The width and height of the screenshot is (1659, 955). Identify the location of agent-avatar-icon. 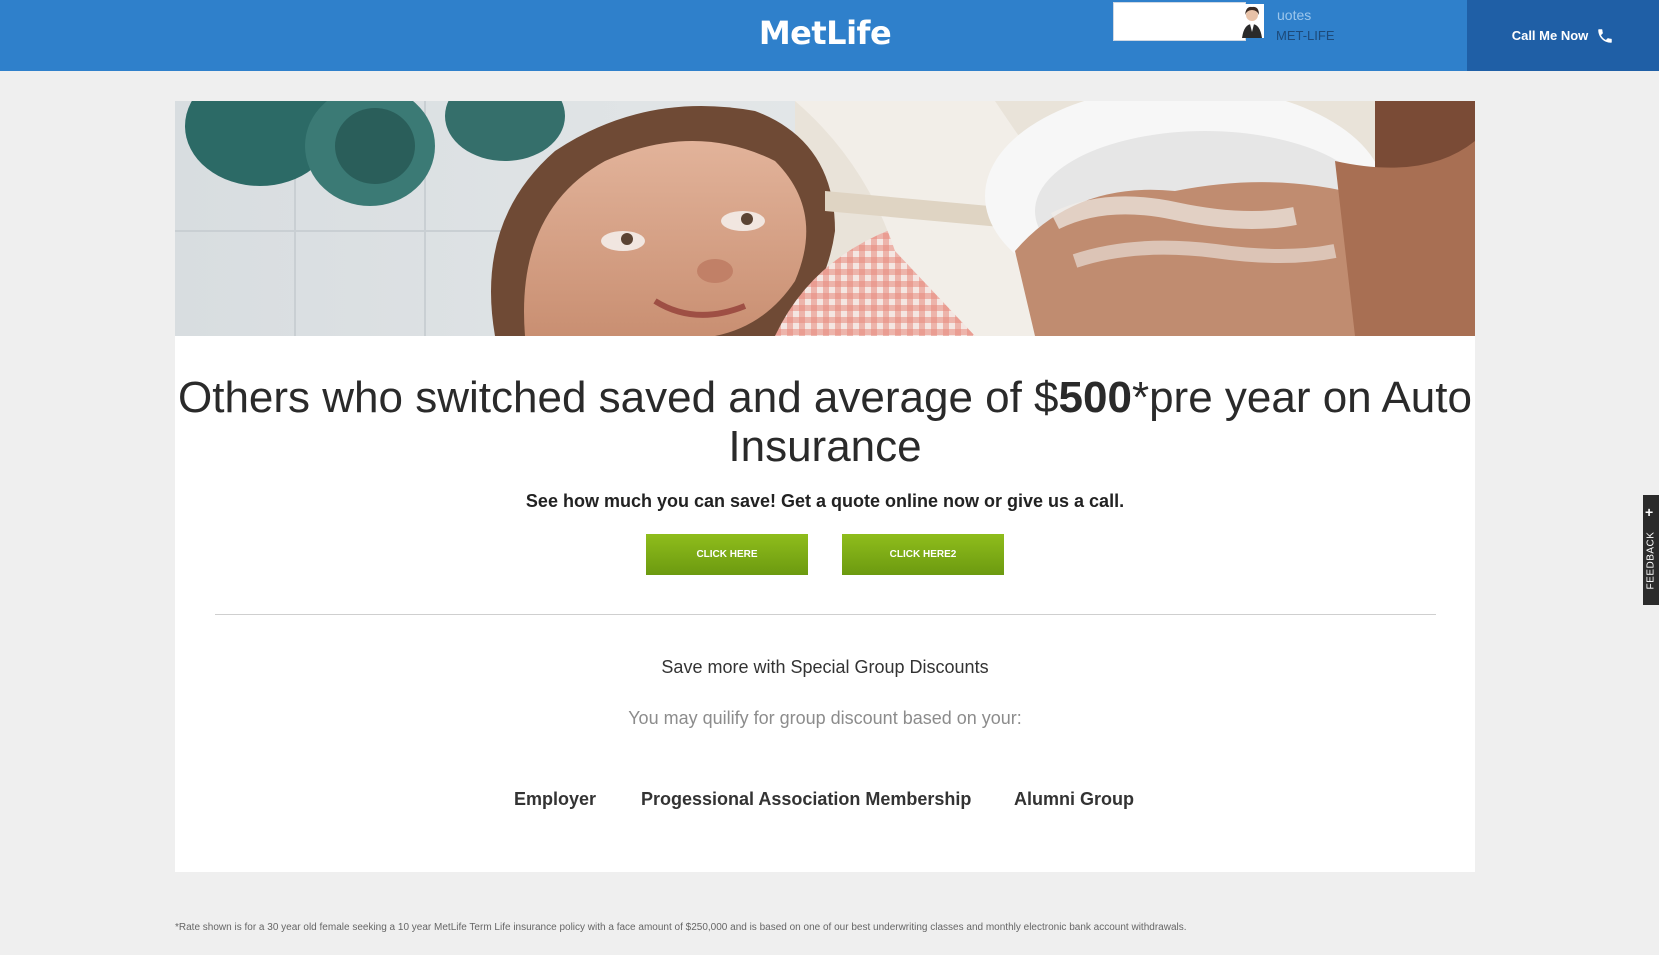
(1252, 21).